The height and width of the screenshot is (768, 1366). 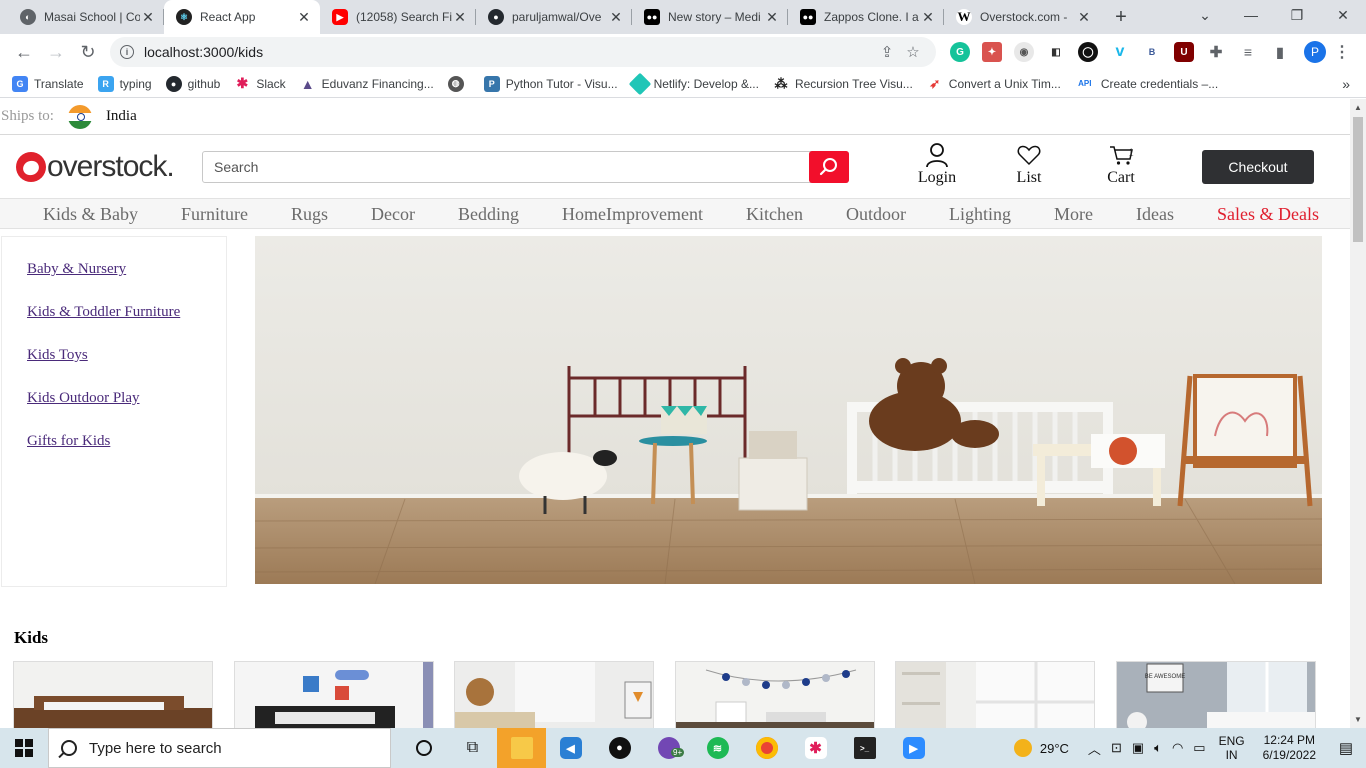 I want to click on terminal-icon: >_, so click(x=864, y=748).